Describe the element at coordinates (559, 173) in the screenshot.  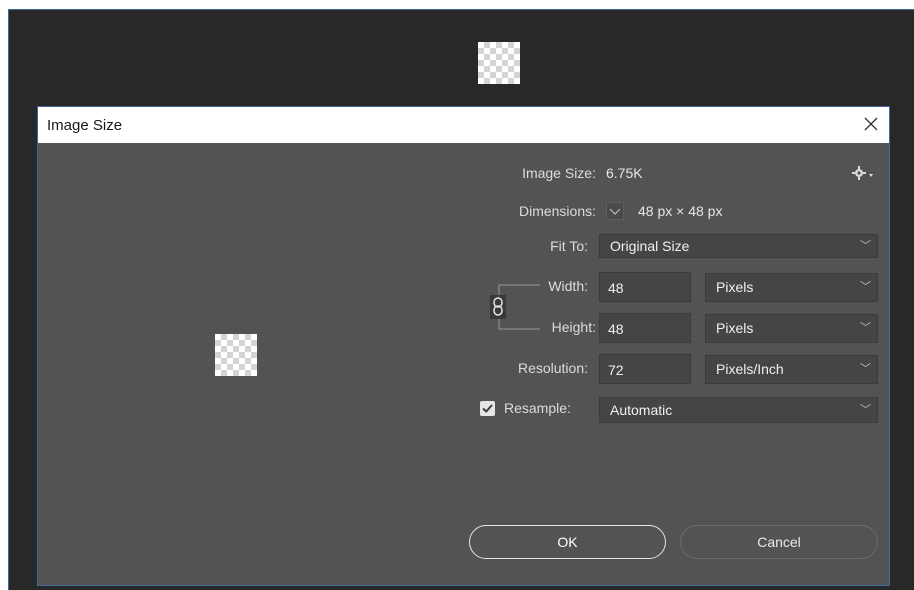
I see `image-size-label: Image Size:` at that location.